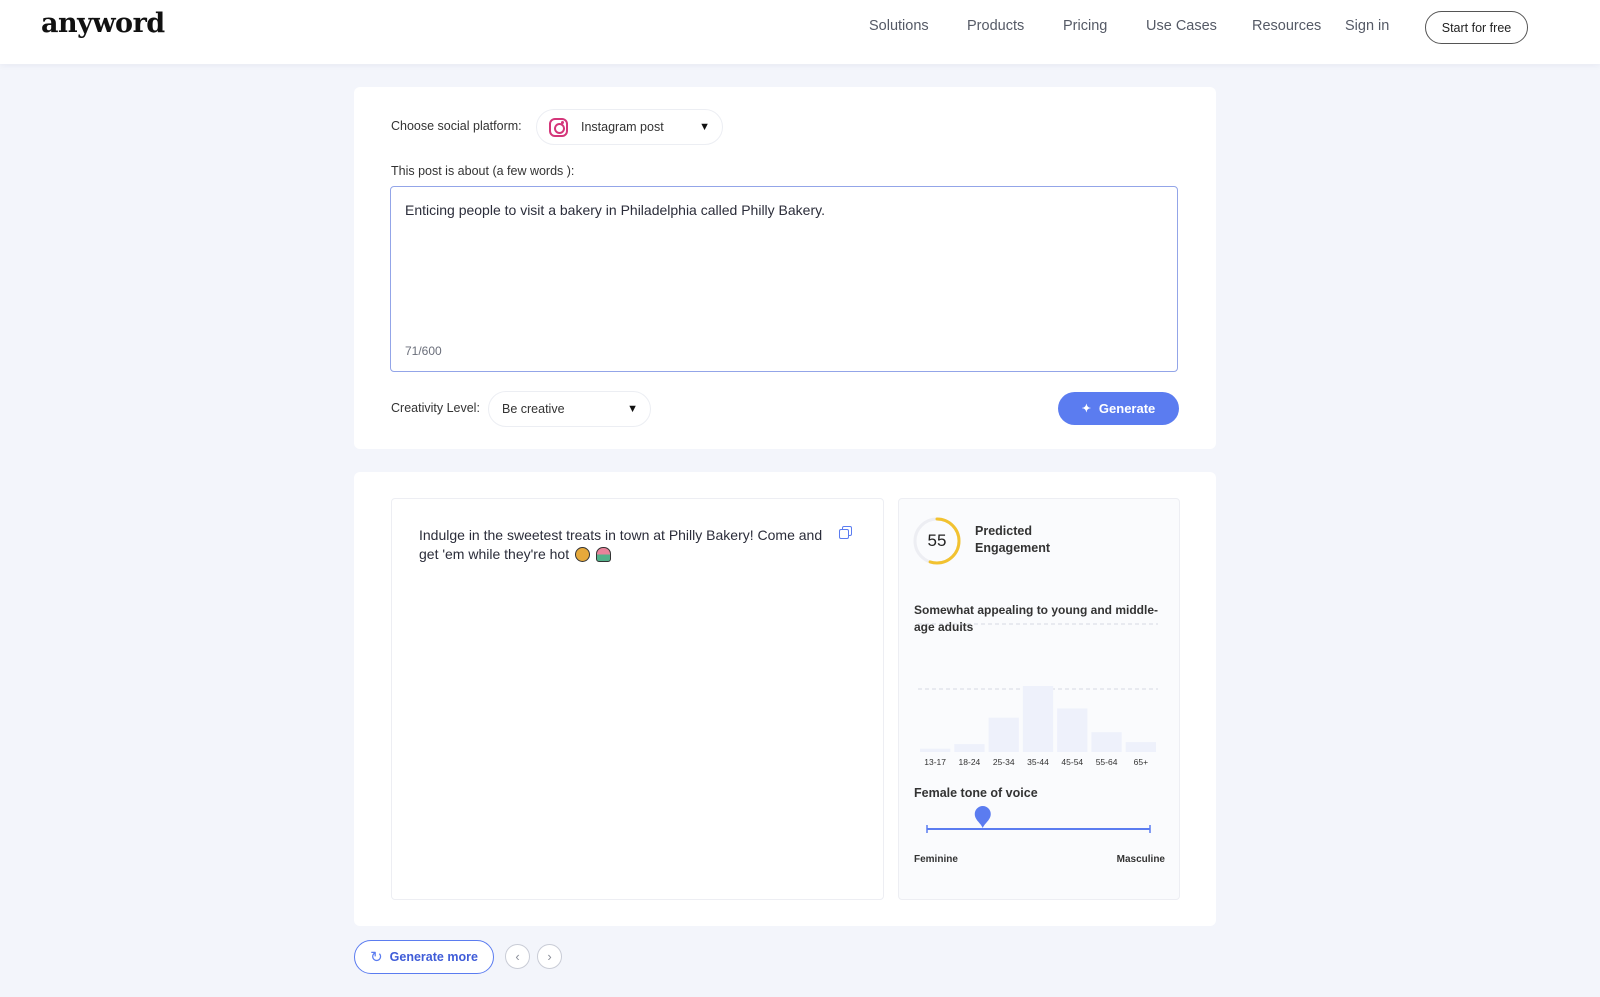 The width and height of the screenshot is (1600, 997). Describe the element at coordinates (1141, 762) in the screenshot. I see `tick-label-65+: 65+` at that location.